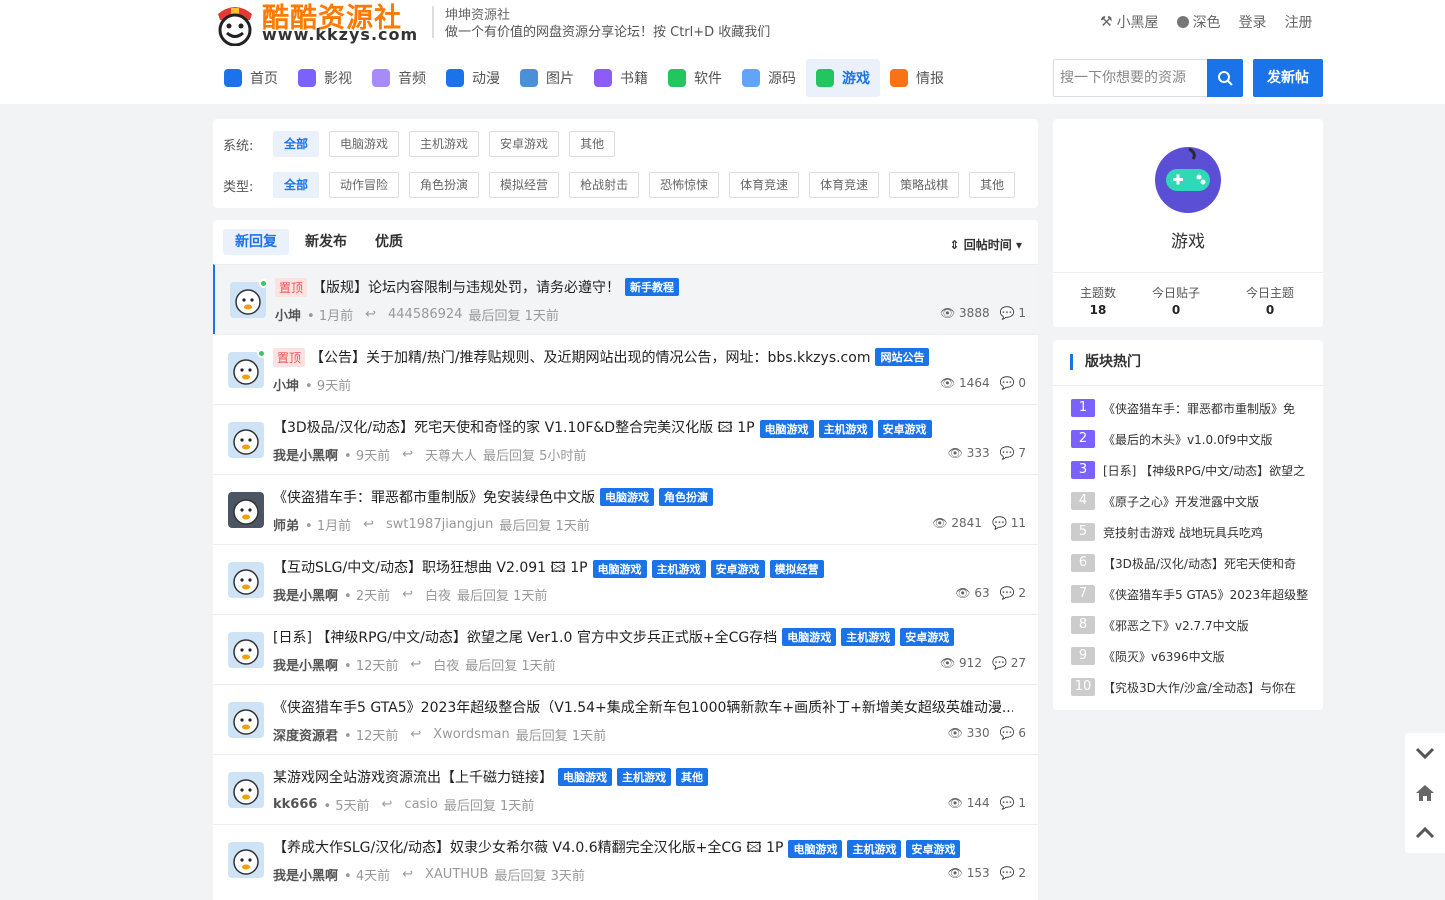  What do you see at coordinates (1164, 656) in the screenshot?
I see `hot-thread-title: 《陨灭》v6396中文版` at bounding box center [1164, 656].